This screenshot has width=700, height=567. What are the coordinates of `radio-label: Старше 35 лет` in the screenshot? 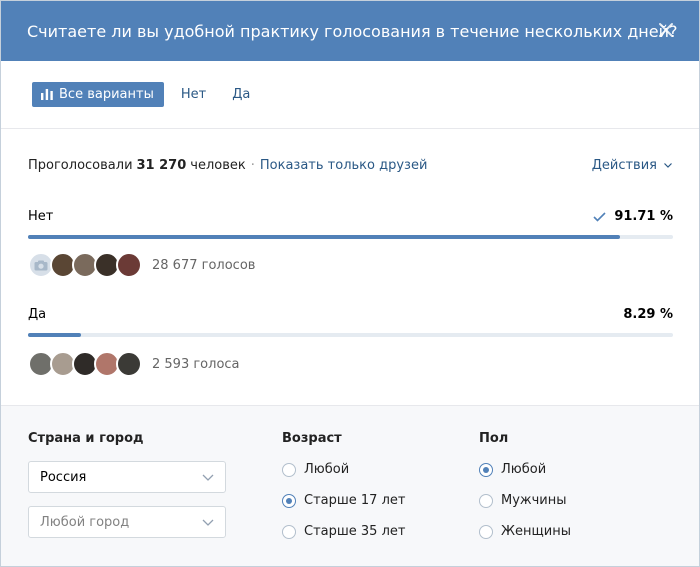 It's located at (355, 531).